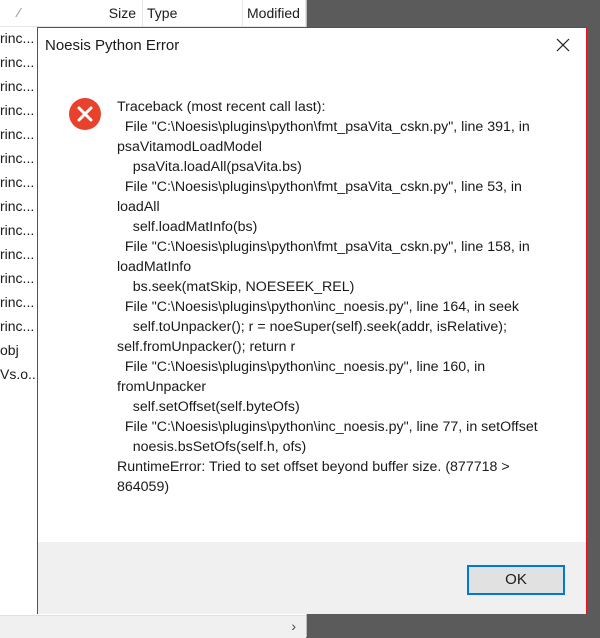 This screenshot has height=638, width=600. I want to click on horizontal-scrollbar: ›, so click(153, 626).